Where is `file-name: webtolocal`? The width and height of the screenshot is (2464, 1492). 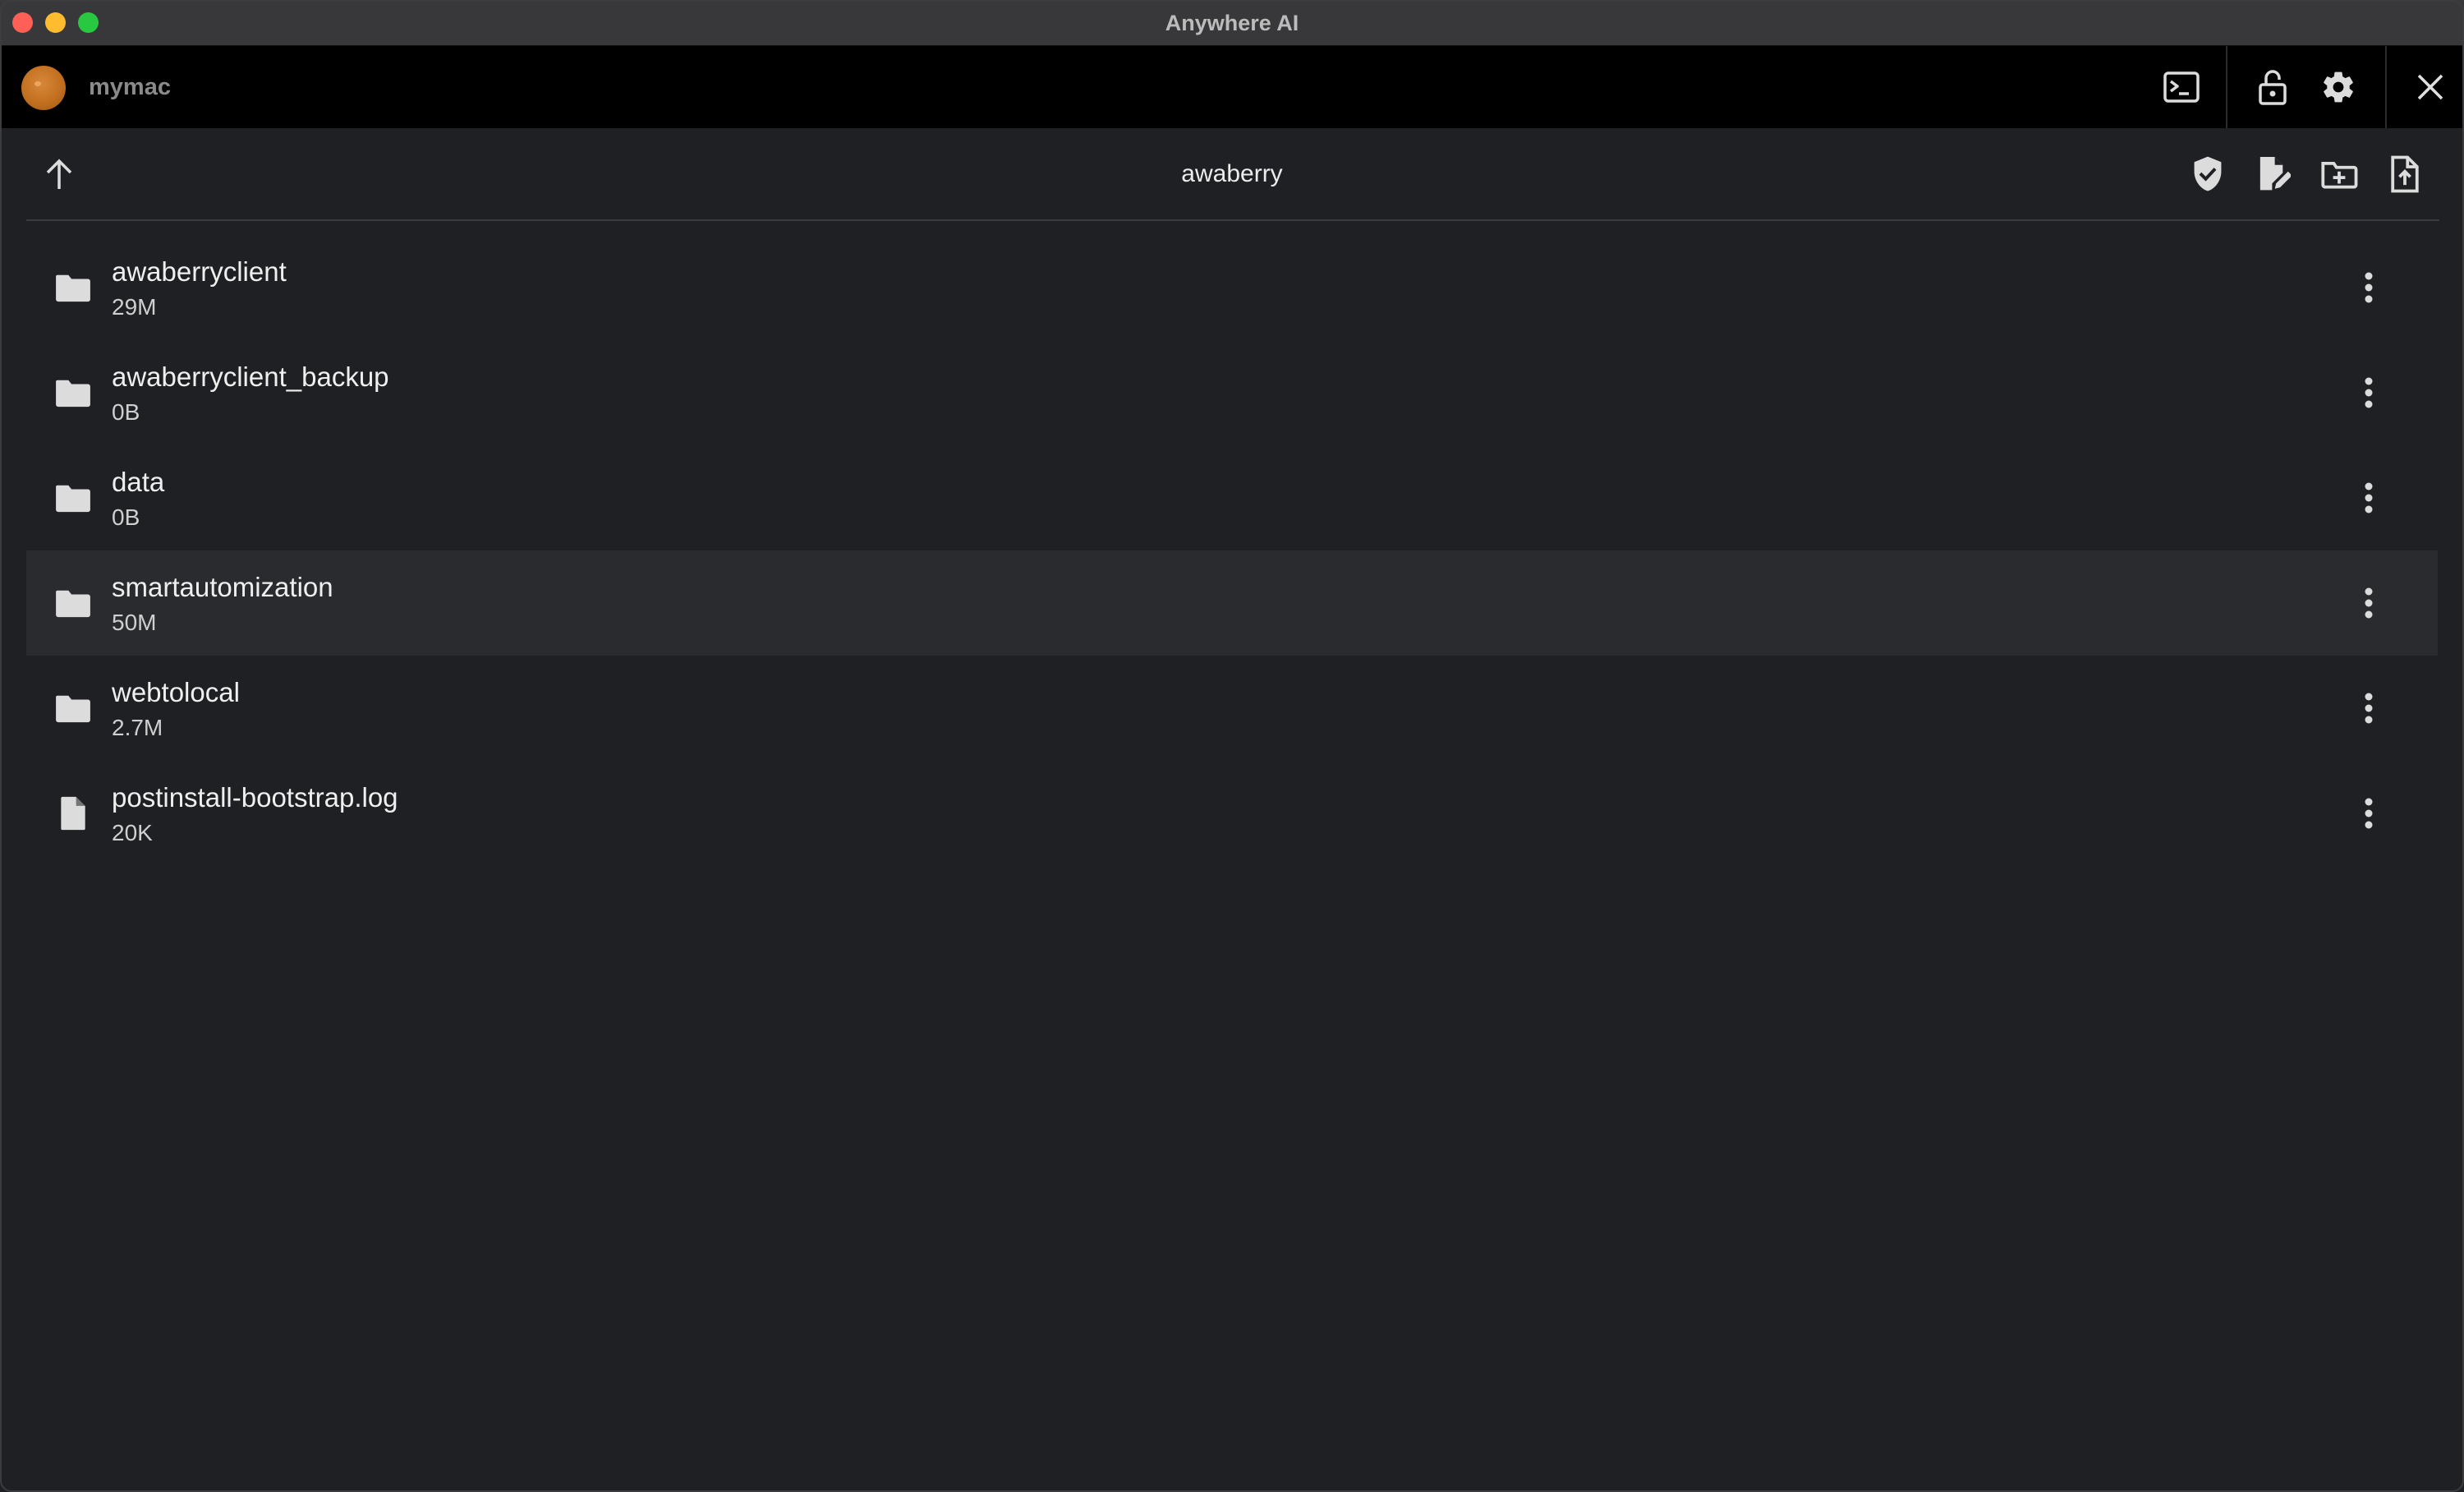
file-name: webtolocal is located at coordinates (176, 692).